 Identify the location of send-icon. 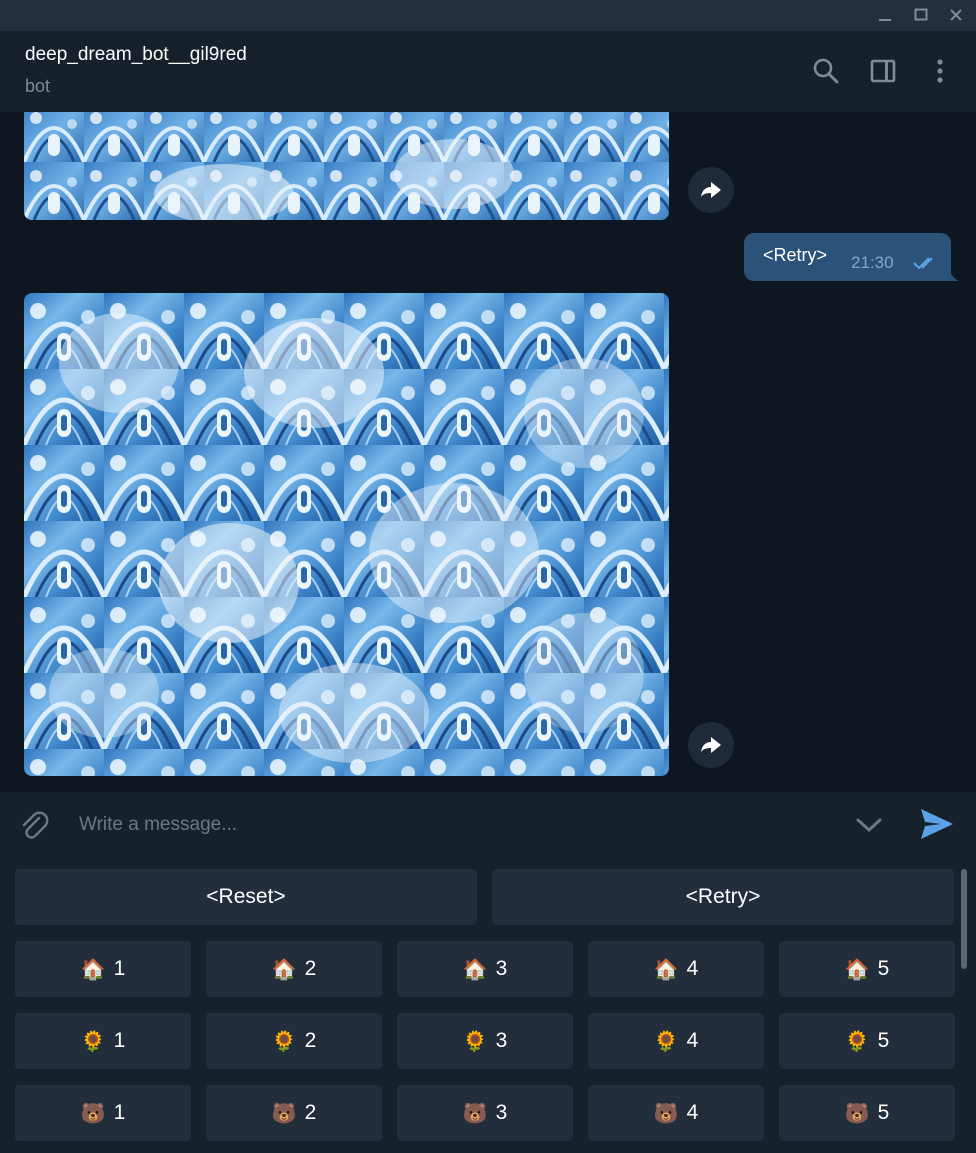
(937, 824).